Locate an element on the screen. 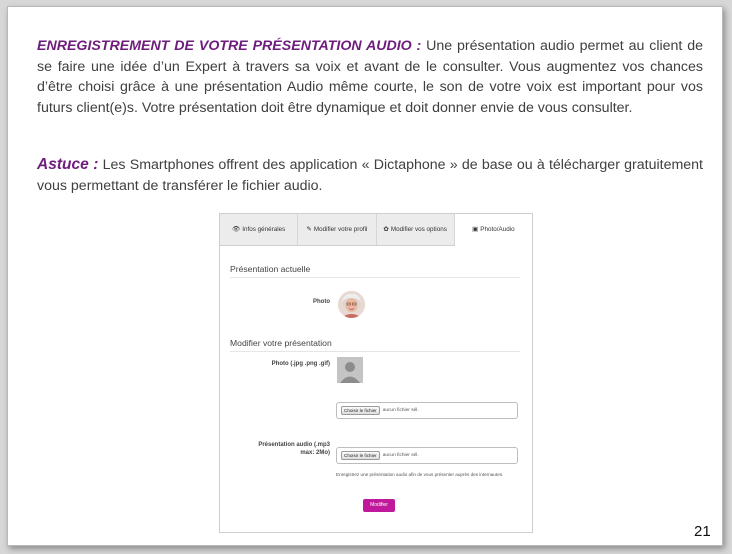 The image size is (732, 554). photo-label: Photo is located at coordinates (321, 302).